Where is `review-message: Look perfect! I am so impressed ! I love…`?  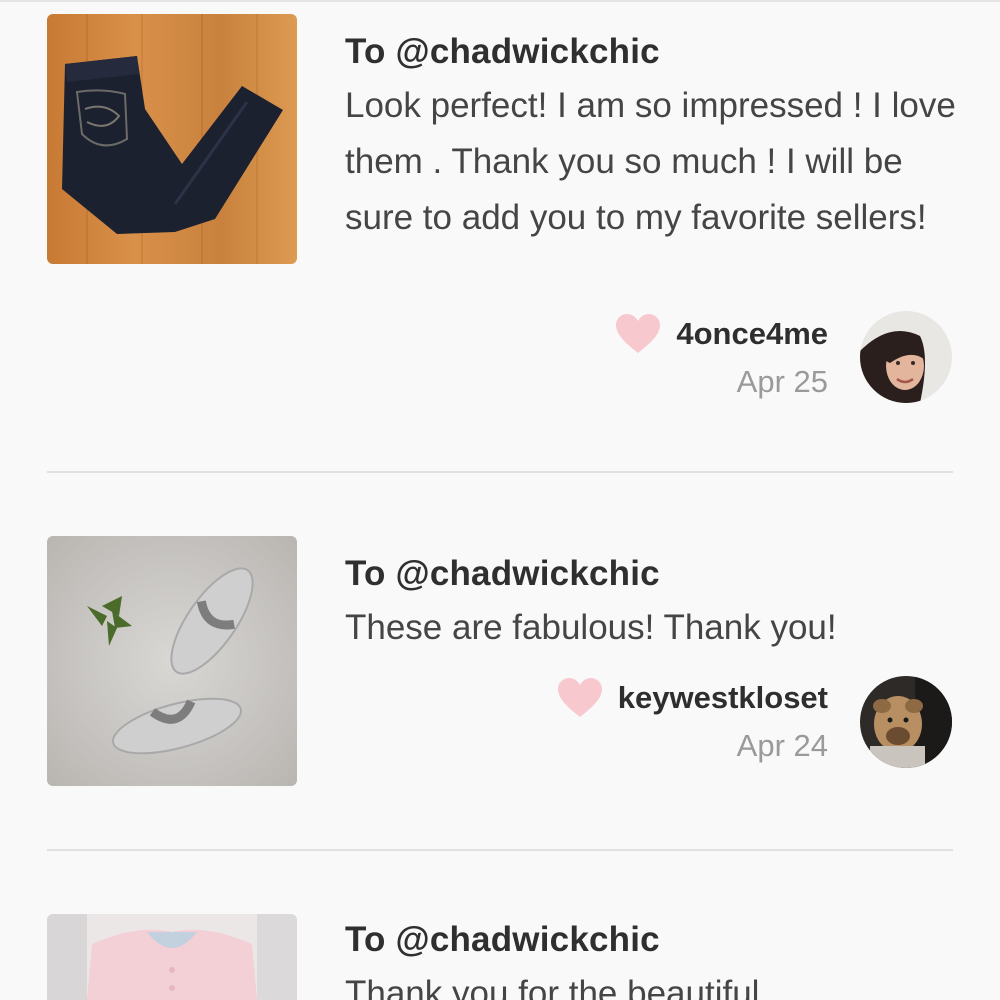
review-message: Look perfect! I am so impressed ! I love… is located at coordinates (650, 161).